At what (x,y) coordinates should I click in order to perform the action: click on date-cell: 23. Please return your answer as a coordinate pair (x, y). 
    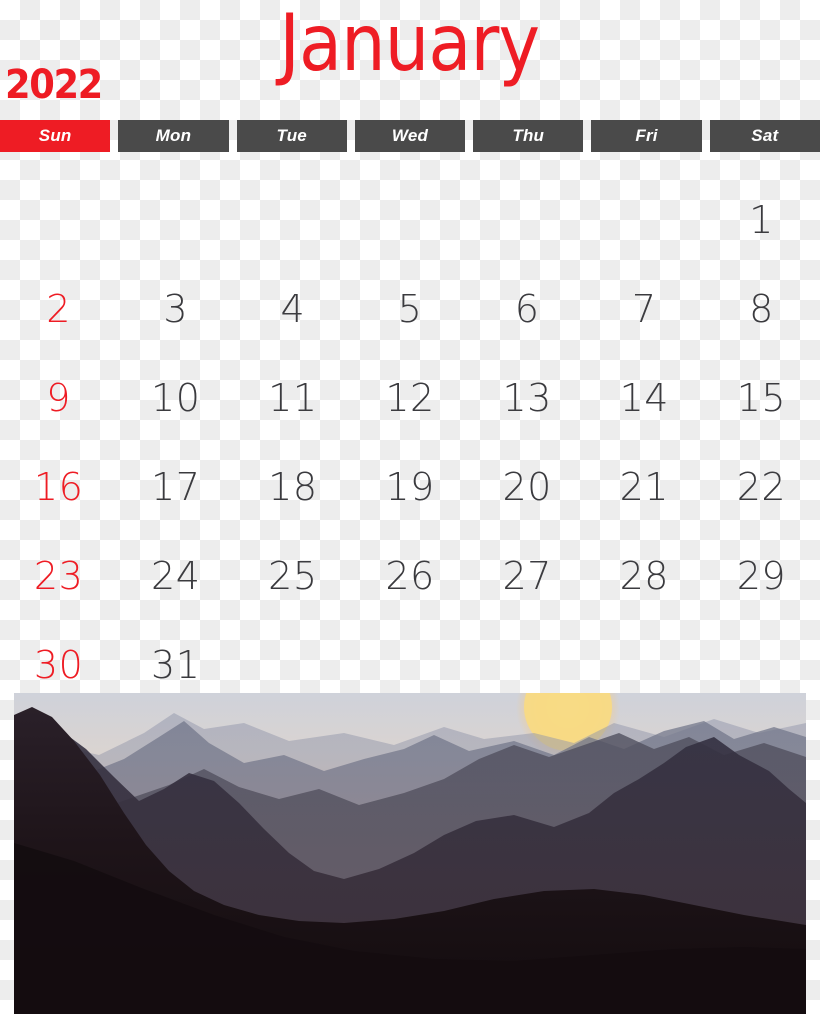
    Looking at the image, I should click on (58, 575).